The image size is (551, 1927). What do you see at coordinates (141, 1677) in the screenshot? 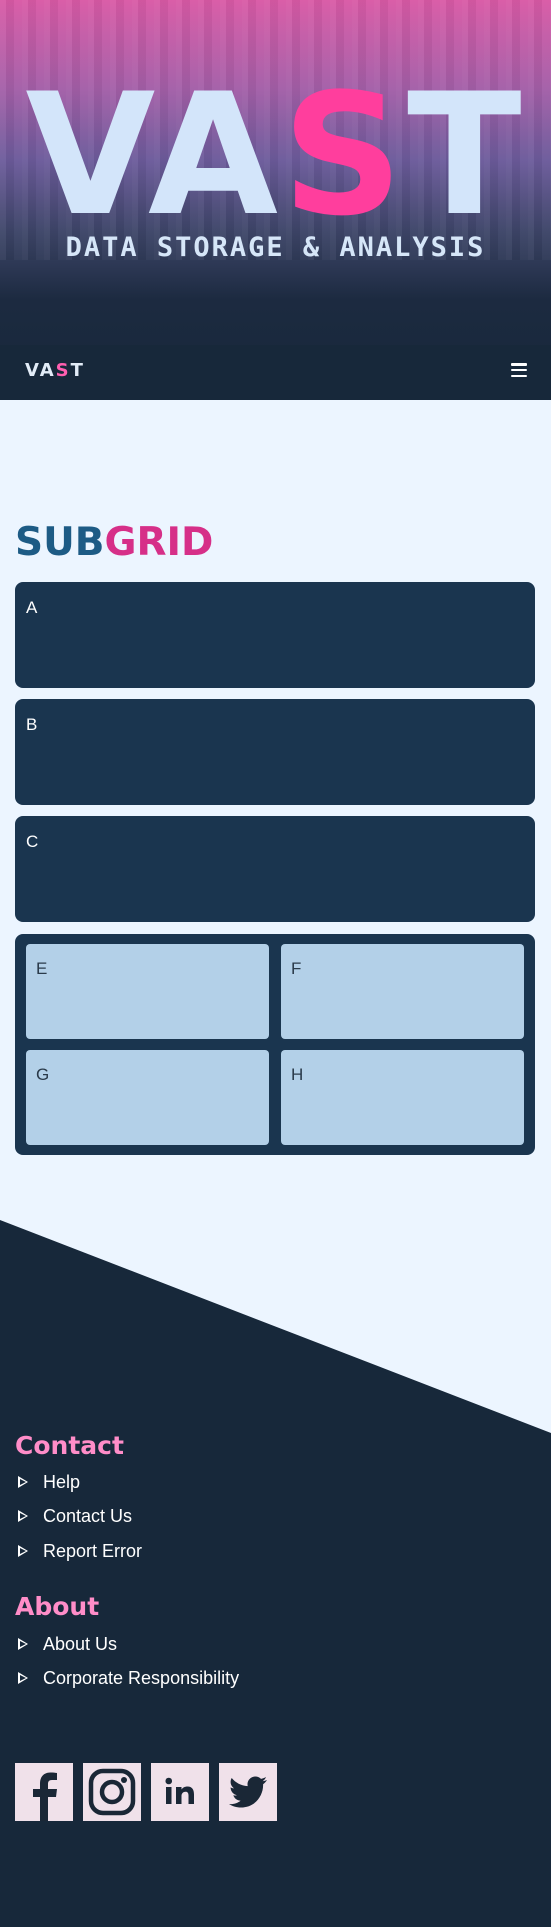
I see `footer-link-label: Corporate Responsibility` at bounding box center [141, 1677].